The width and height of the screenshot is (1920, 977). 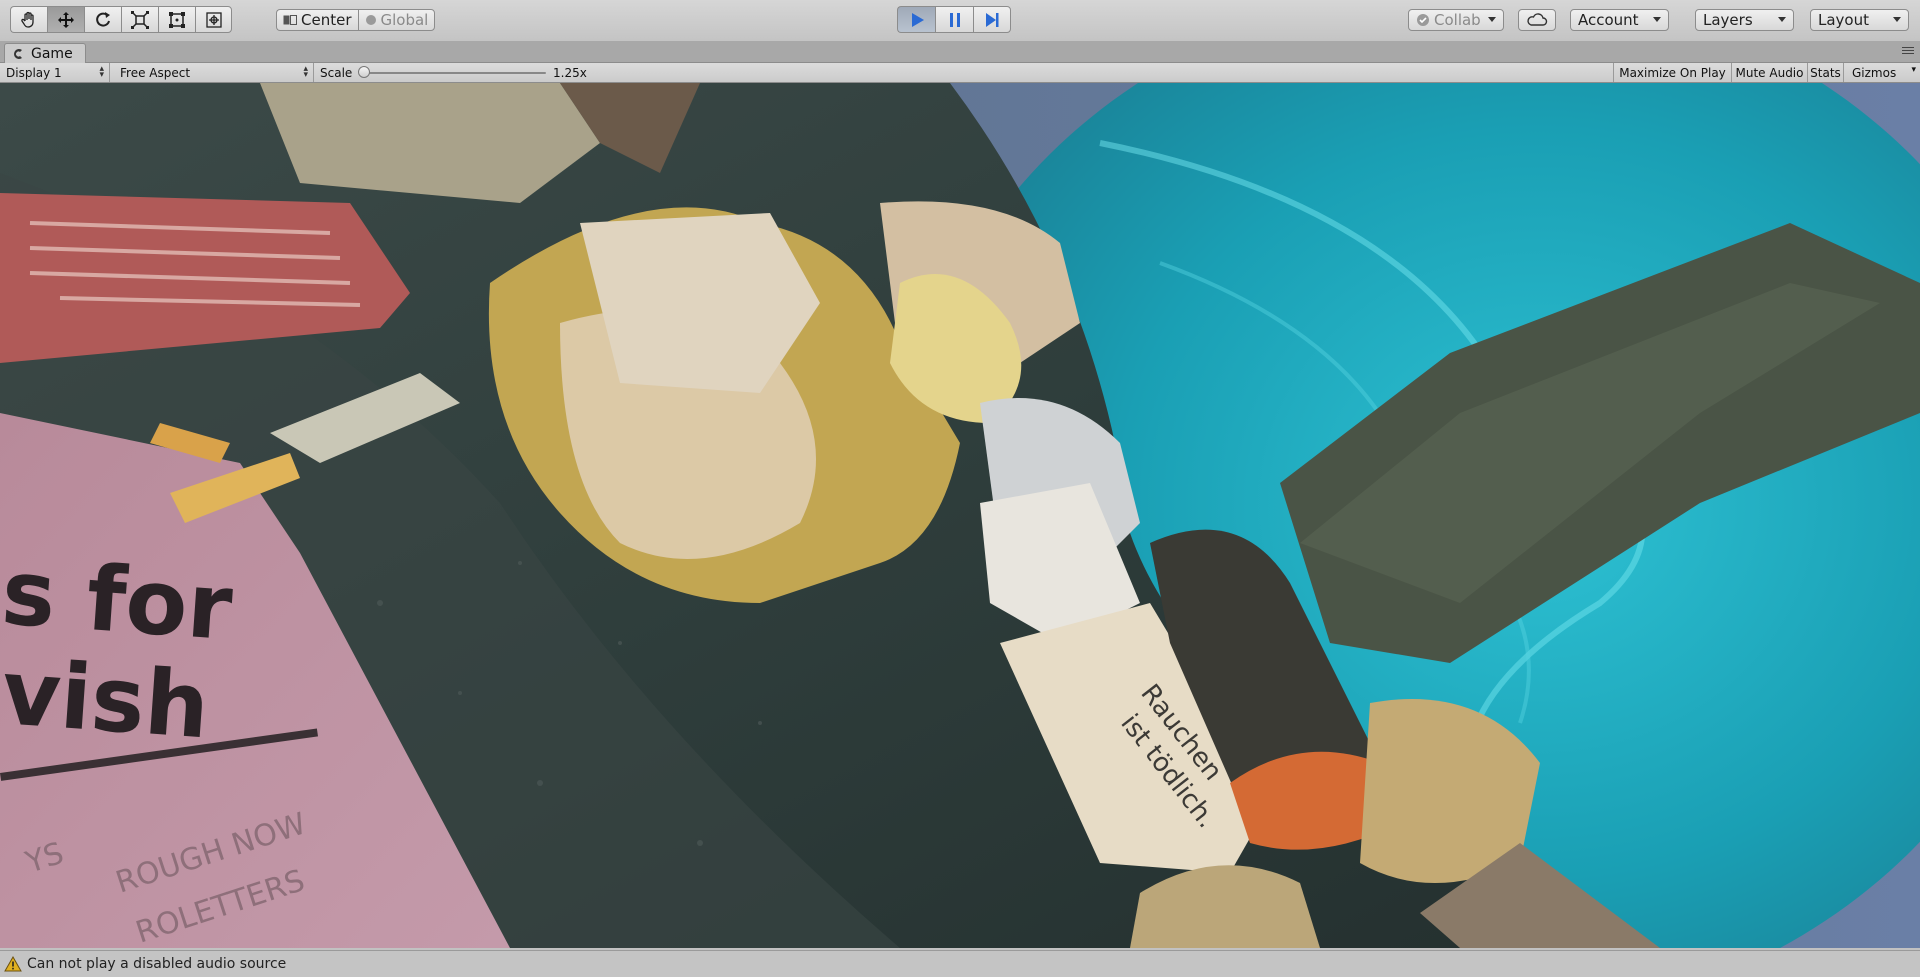 I want to click on transform-tool-button, so click(x=213, y=19).